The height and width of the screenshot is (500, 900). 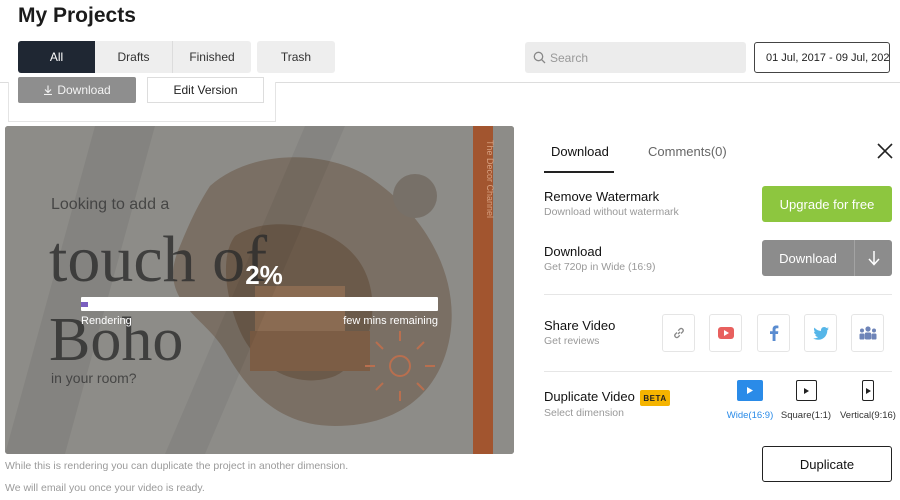 What do you see at coordinates (868, 415) in the screenshot?
I see `dimension-label-vertical: Vertical(9:16)` at bounding box center [868, 415].